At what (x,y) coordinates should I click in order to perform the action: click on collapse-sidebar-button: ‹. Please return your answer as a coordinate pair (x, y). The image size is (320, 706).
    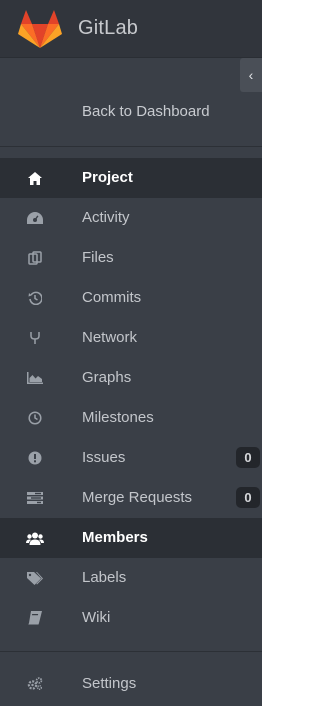
    Looking at the image, I should click on (251, 75).